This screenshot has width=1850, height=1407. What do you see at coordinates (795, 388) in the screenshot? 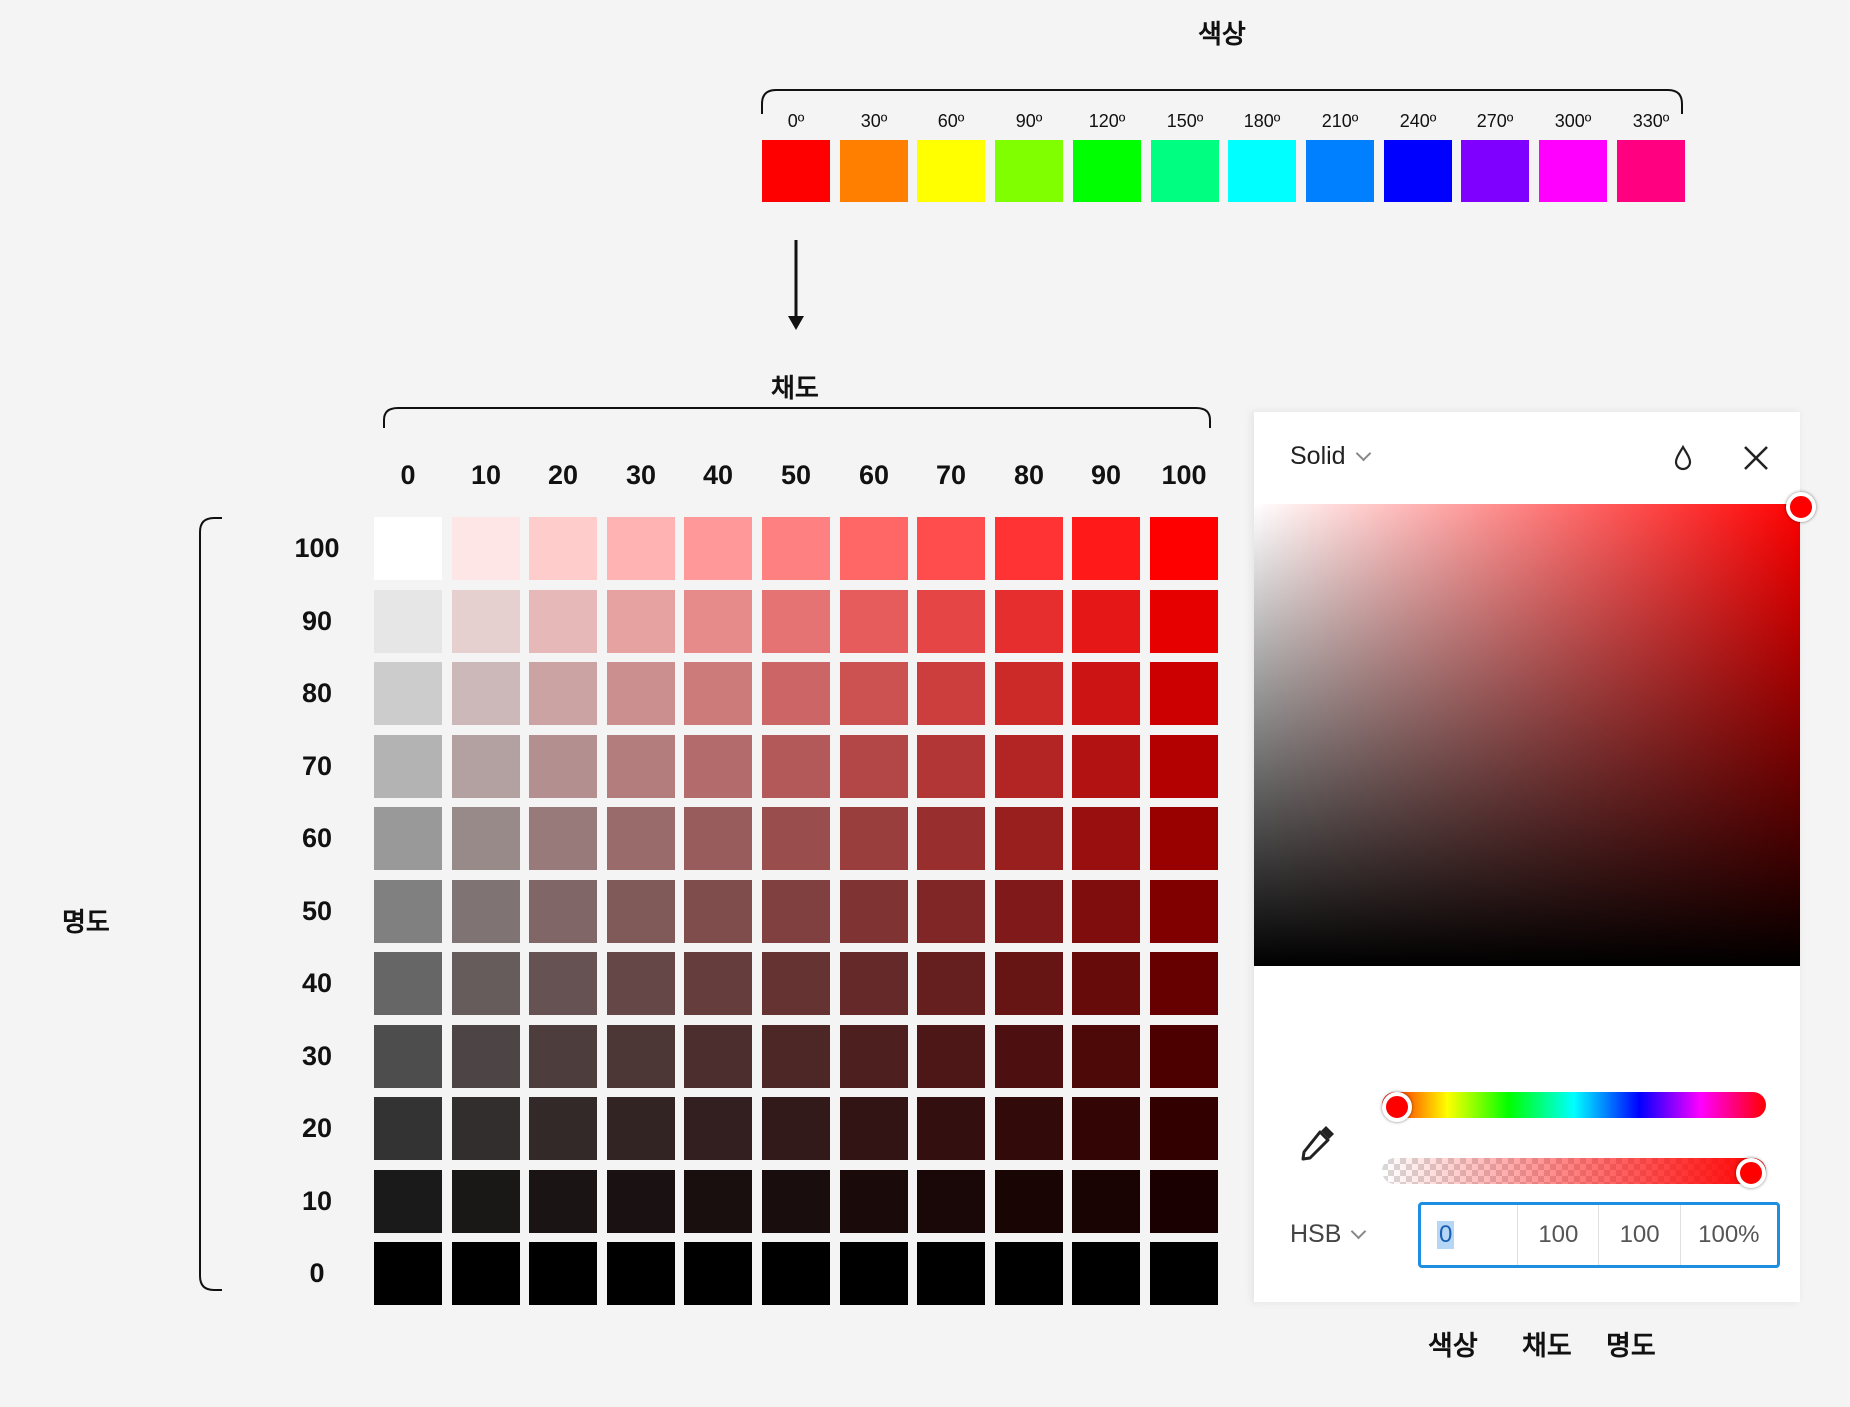
I see `saturation-title: 채도` at bounding box center [795, 388].